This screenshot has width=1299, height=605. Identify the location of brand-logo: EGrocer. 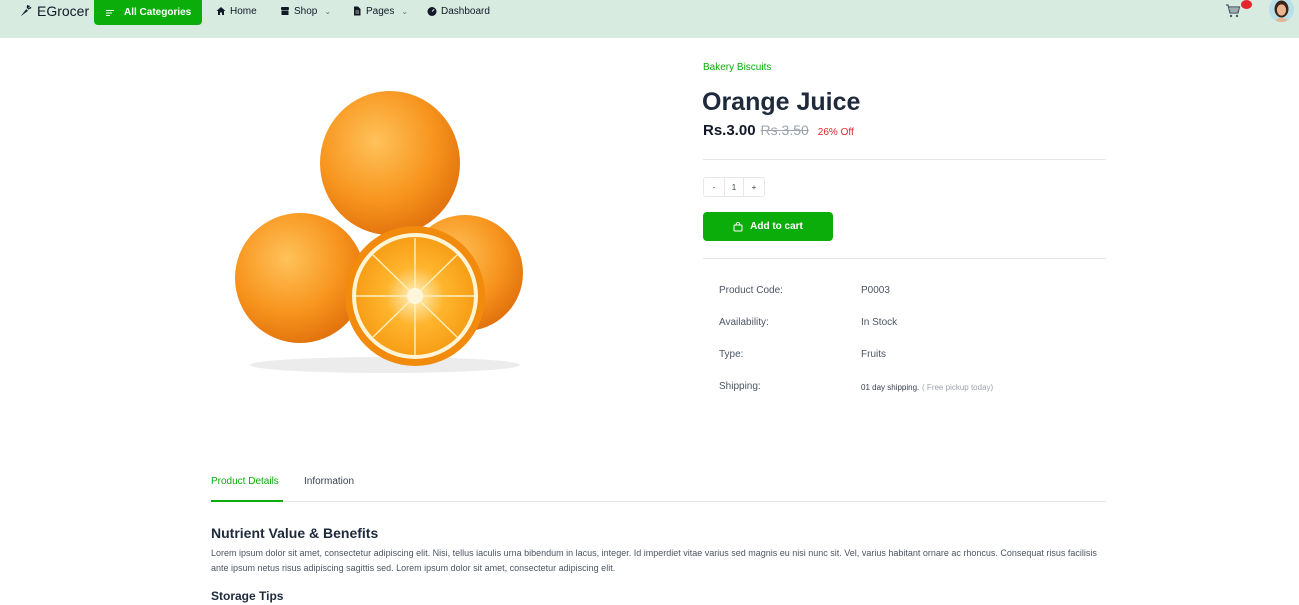
(54, 11).